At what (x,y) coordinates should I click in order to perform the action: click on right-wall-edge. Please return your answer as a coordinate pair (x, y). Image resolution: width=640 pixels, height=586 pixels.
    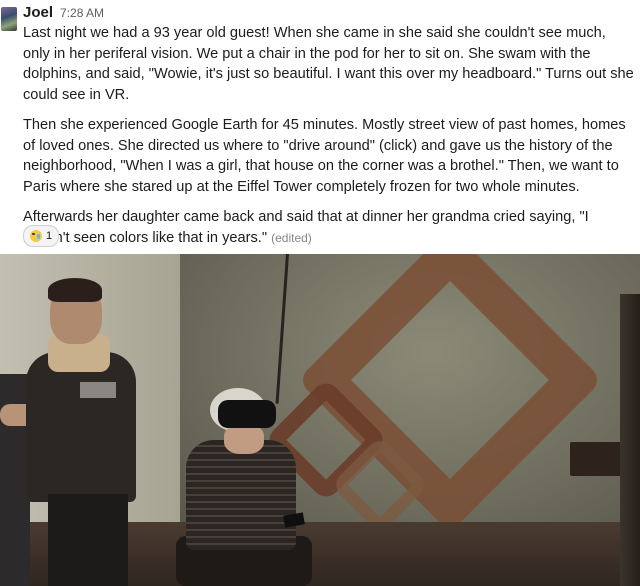
    Looking at the image, I should click on (630, 440).